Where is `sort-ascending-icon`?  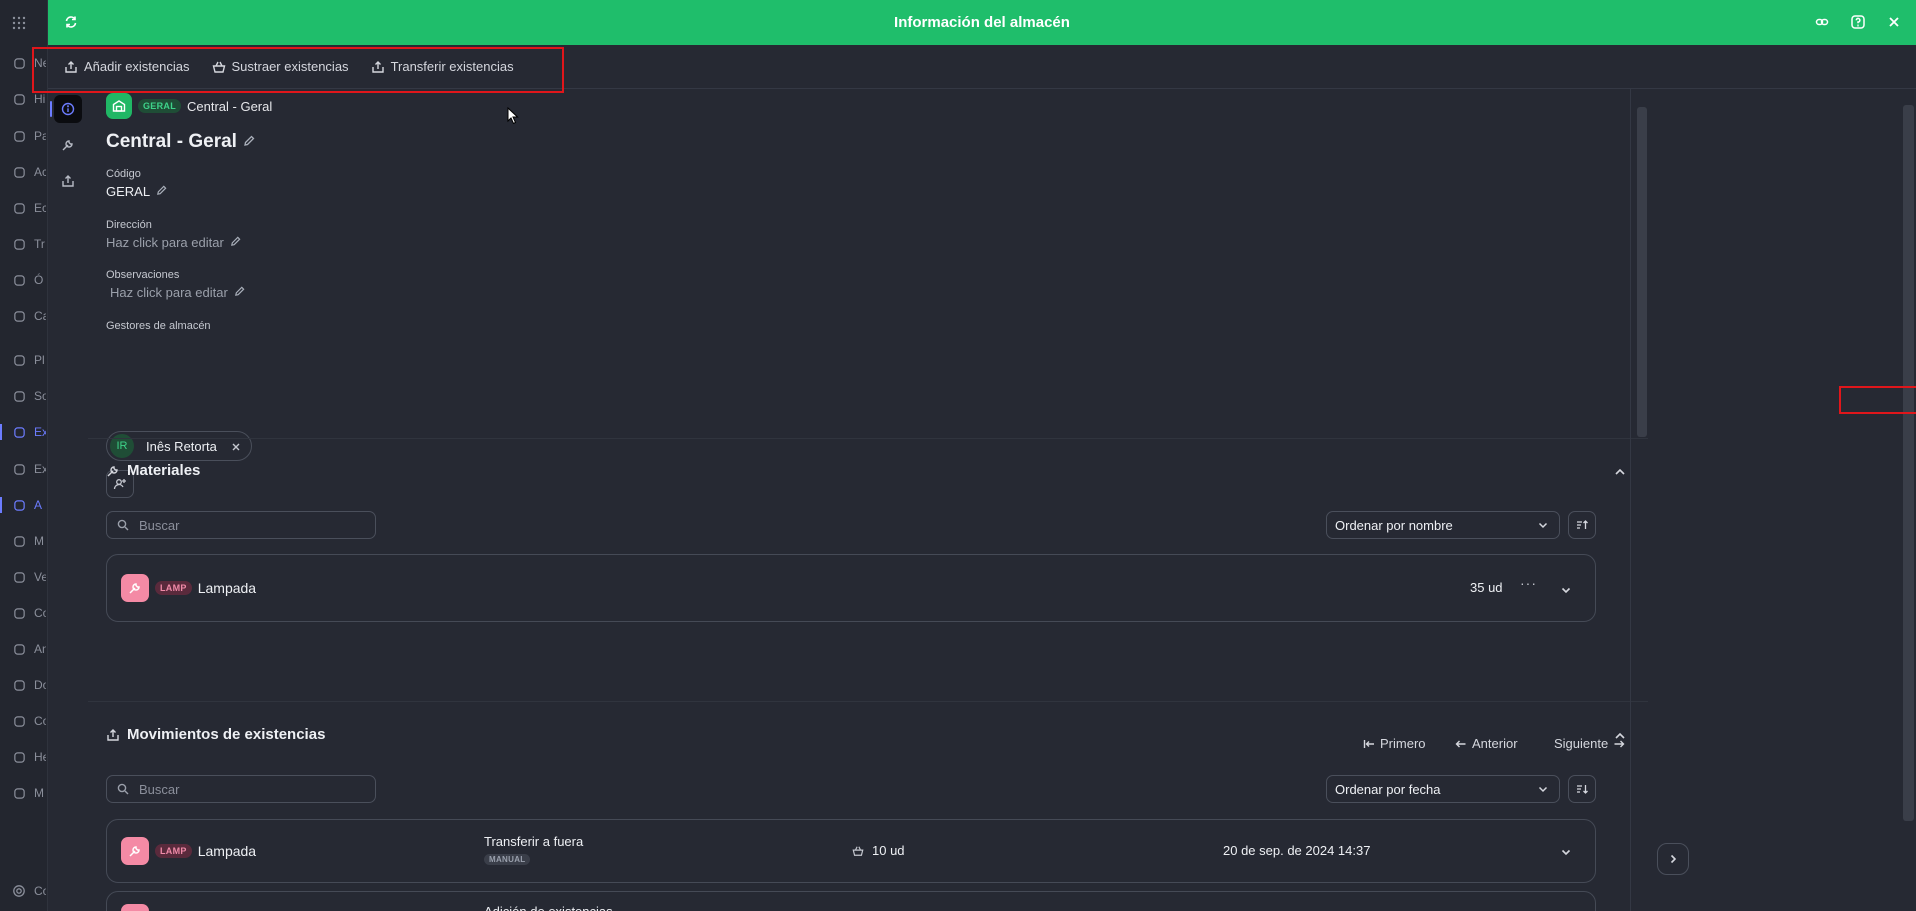
sort-ascending-icon is located at coordinates (1582, 524).